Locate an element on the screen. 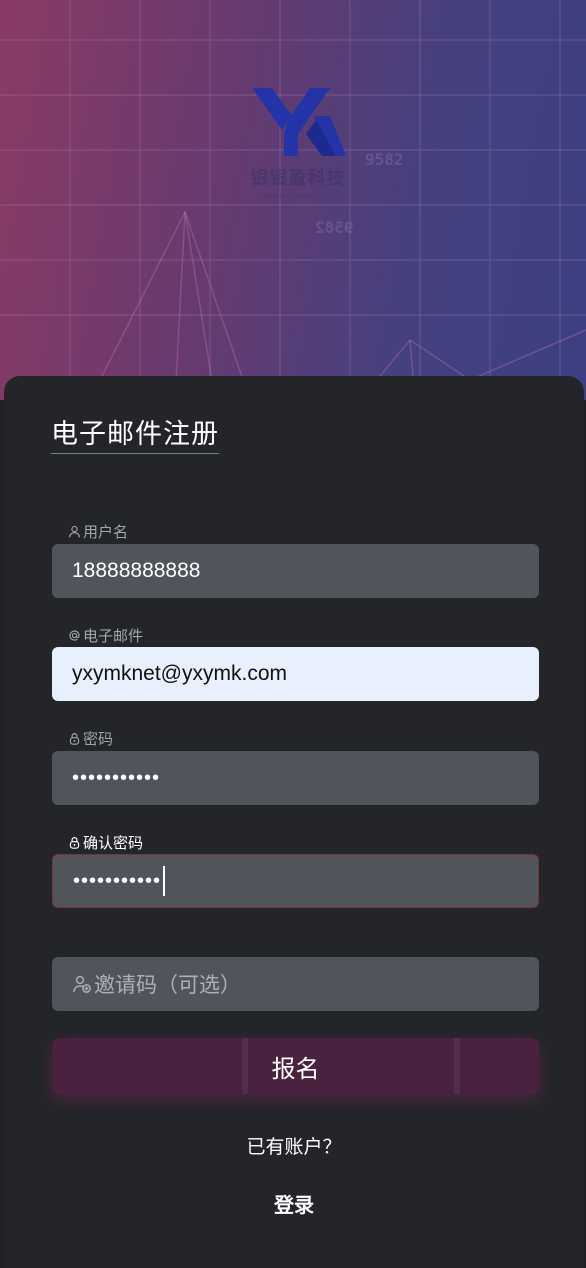 The width and height of the screenshot is (586, 1268). password-label-text: 密码 is located at coordinates (98, 739).